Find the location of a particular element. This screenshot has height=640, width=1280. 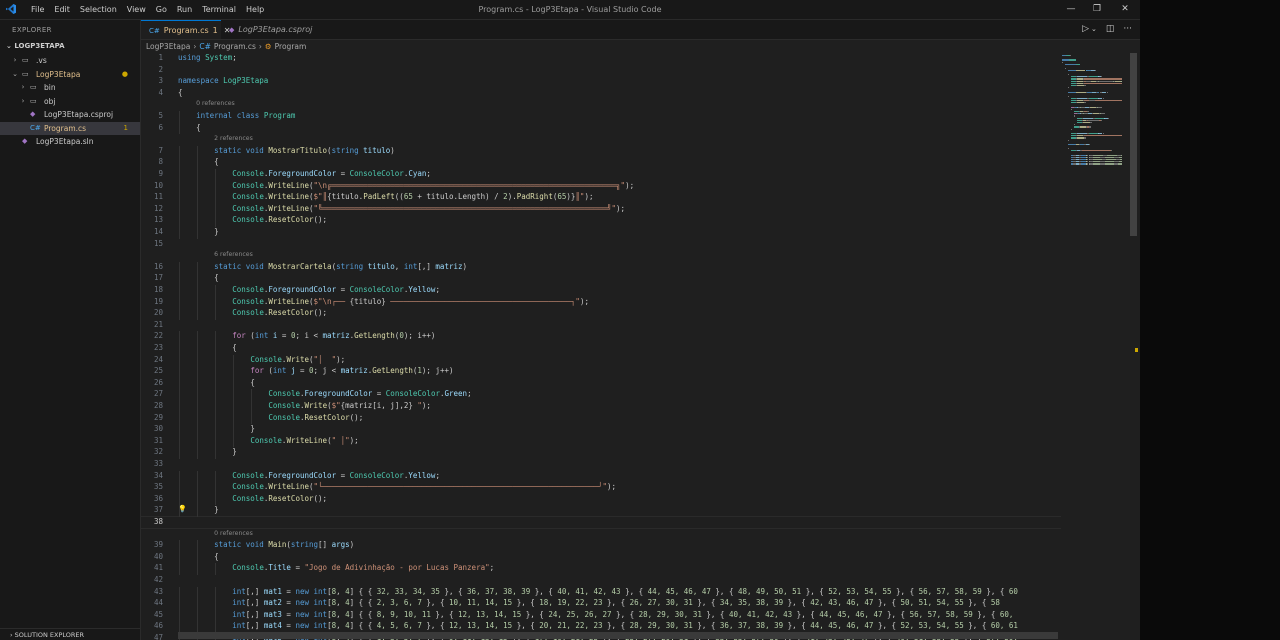

menu-item-run: Run is located at coordinates (184, 9).